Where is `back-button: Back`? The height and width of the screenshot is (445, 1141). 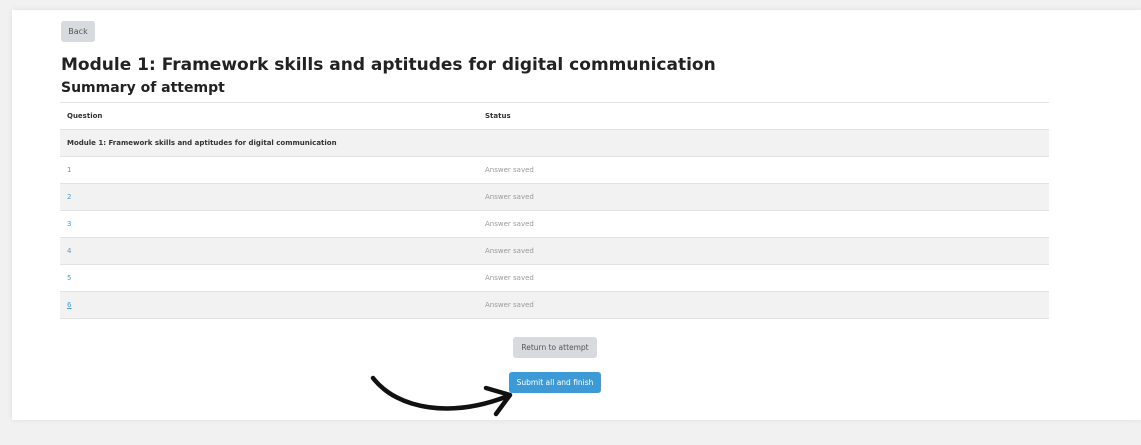
back-button: Back is located at coordinates (78, 31).